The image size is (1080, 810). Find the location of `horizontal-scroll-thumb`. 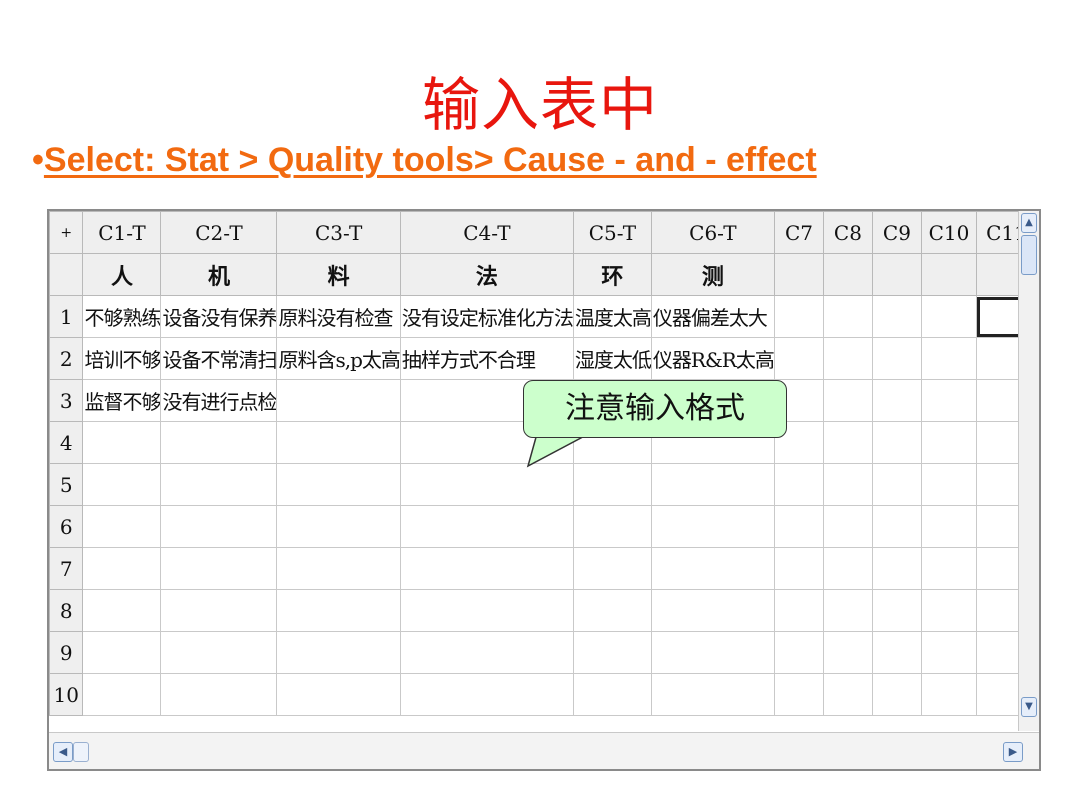

horizontal-scroll-thumb is located at coordinates (81, 752).